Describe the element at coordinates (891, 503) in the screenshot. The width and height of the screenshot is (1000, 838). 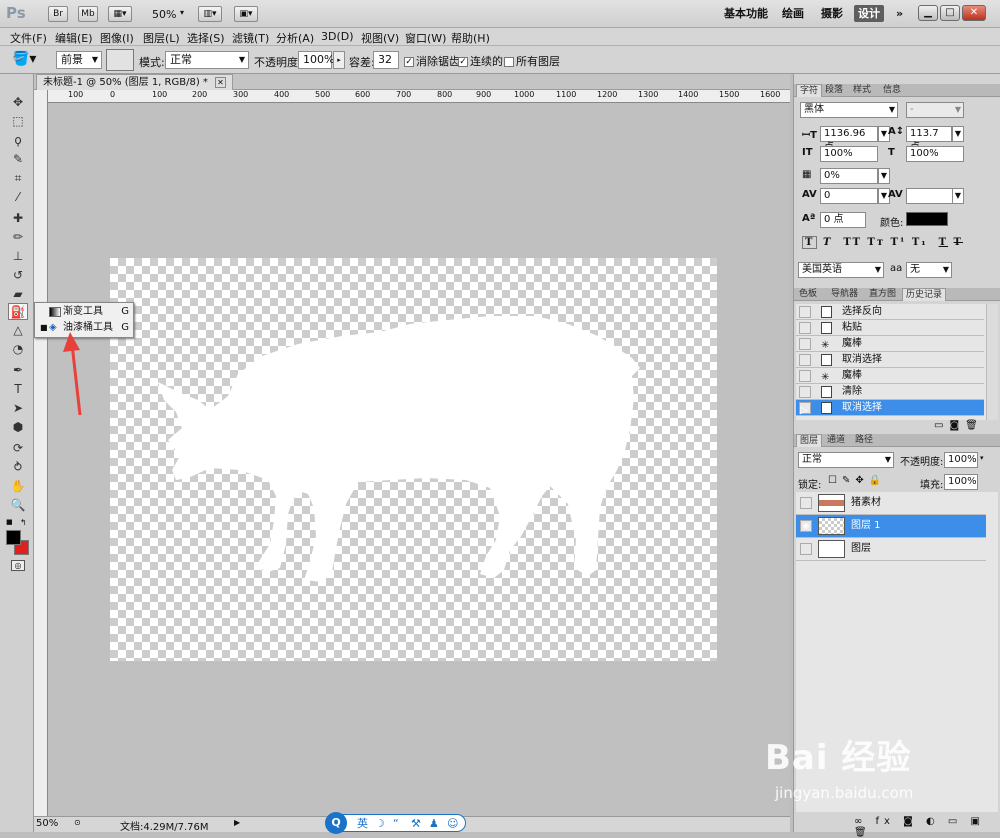
I see `layer-row: 猪素材` at that location.